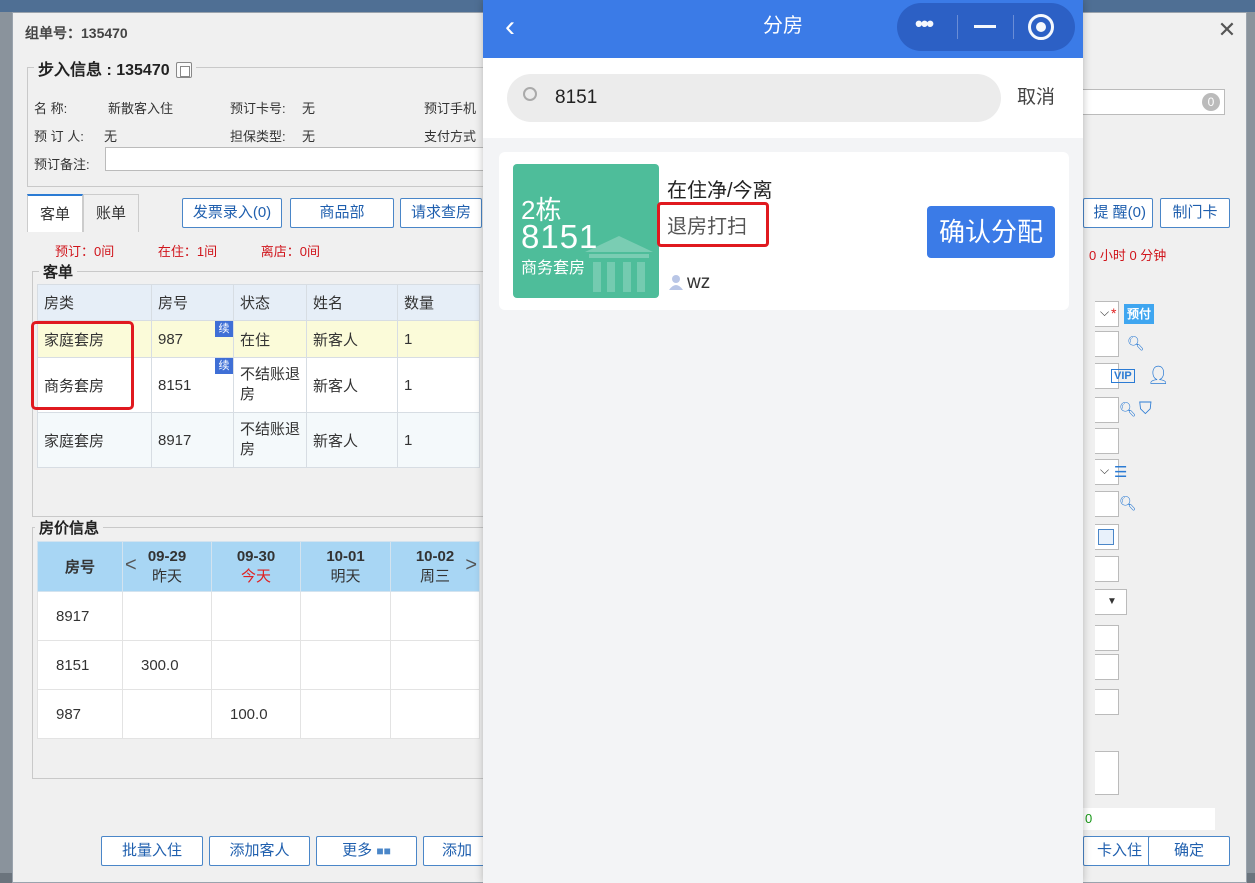 The image size is (1255, 883). I want to click on remark-input, so click(295, 159).